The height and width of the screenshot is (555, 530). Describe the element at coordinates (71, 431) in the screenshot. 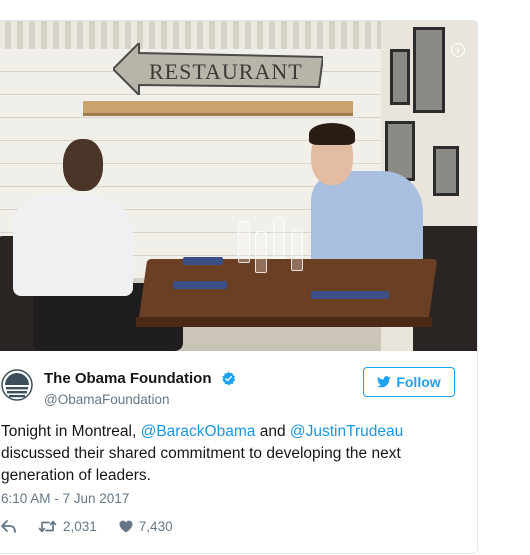

I see `tweet-text-segment: Tonight in Montreal,` at that location.